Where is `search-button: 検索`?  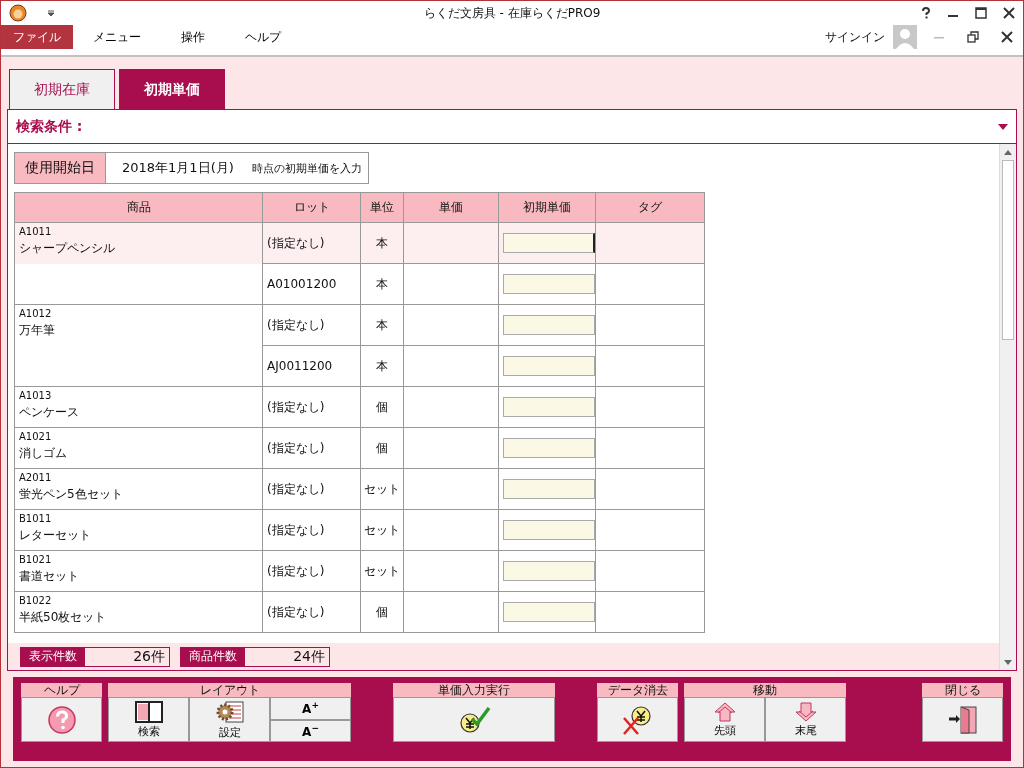
search-button: 検索 is located at coordinates (148, 719).